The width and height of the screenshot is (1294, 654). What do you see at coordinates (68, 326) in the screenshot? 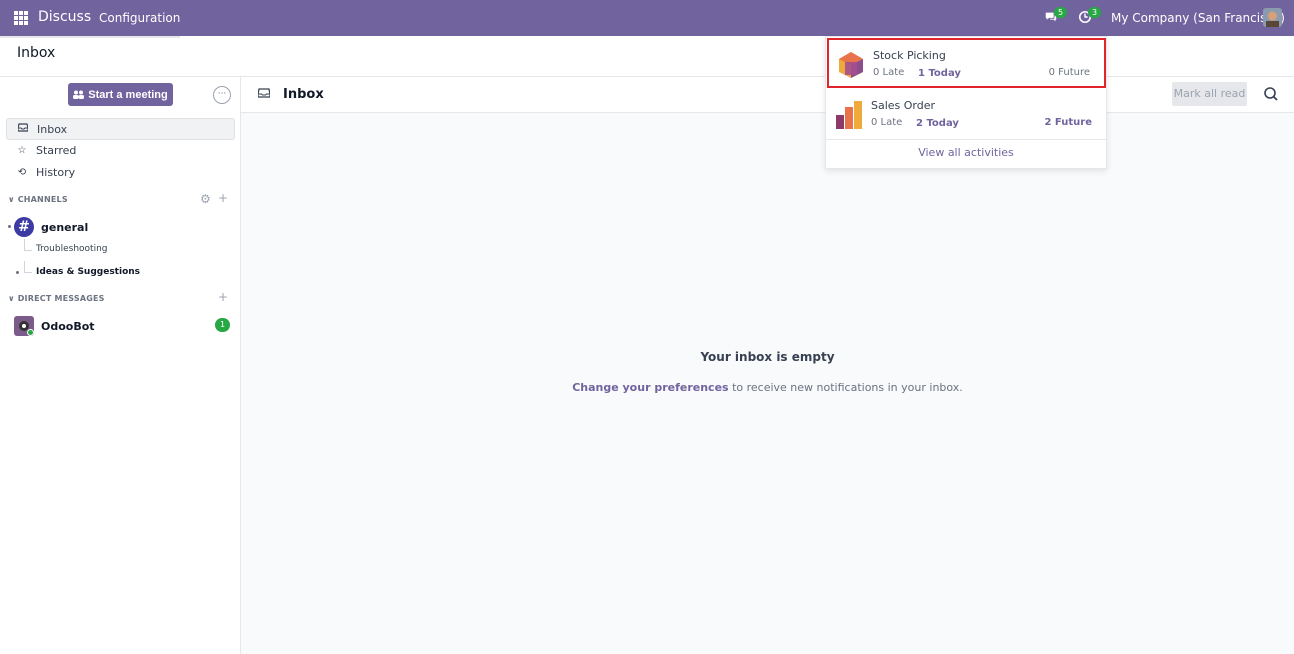
I see `dm-name: OdooBot` at bounding box center [68, 326].